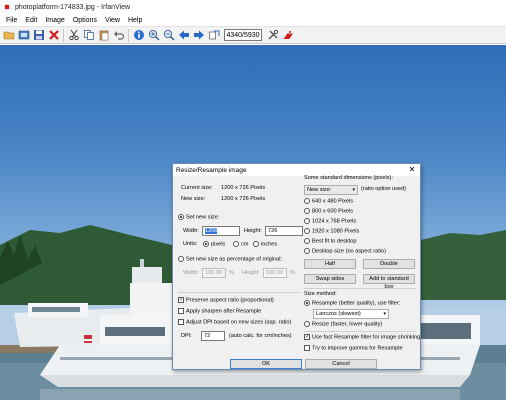 This screenshot has height=400, width=506. Describe the element at coordinates (348, 178) in the screenshot. I see `standard-dims-label: Some standard dimensions (pixels):` at that location.